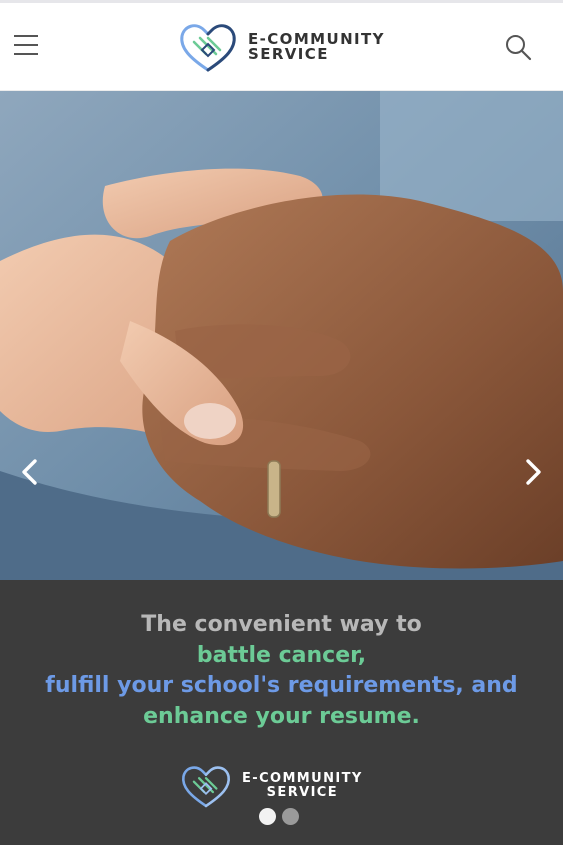 This screenshot has width=563, height=845. Describe the element at coordinates (533, 472) in the screenshot. I see `chevron-right-icon` at that location.